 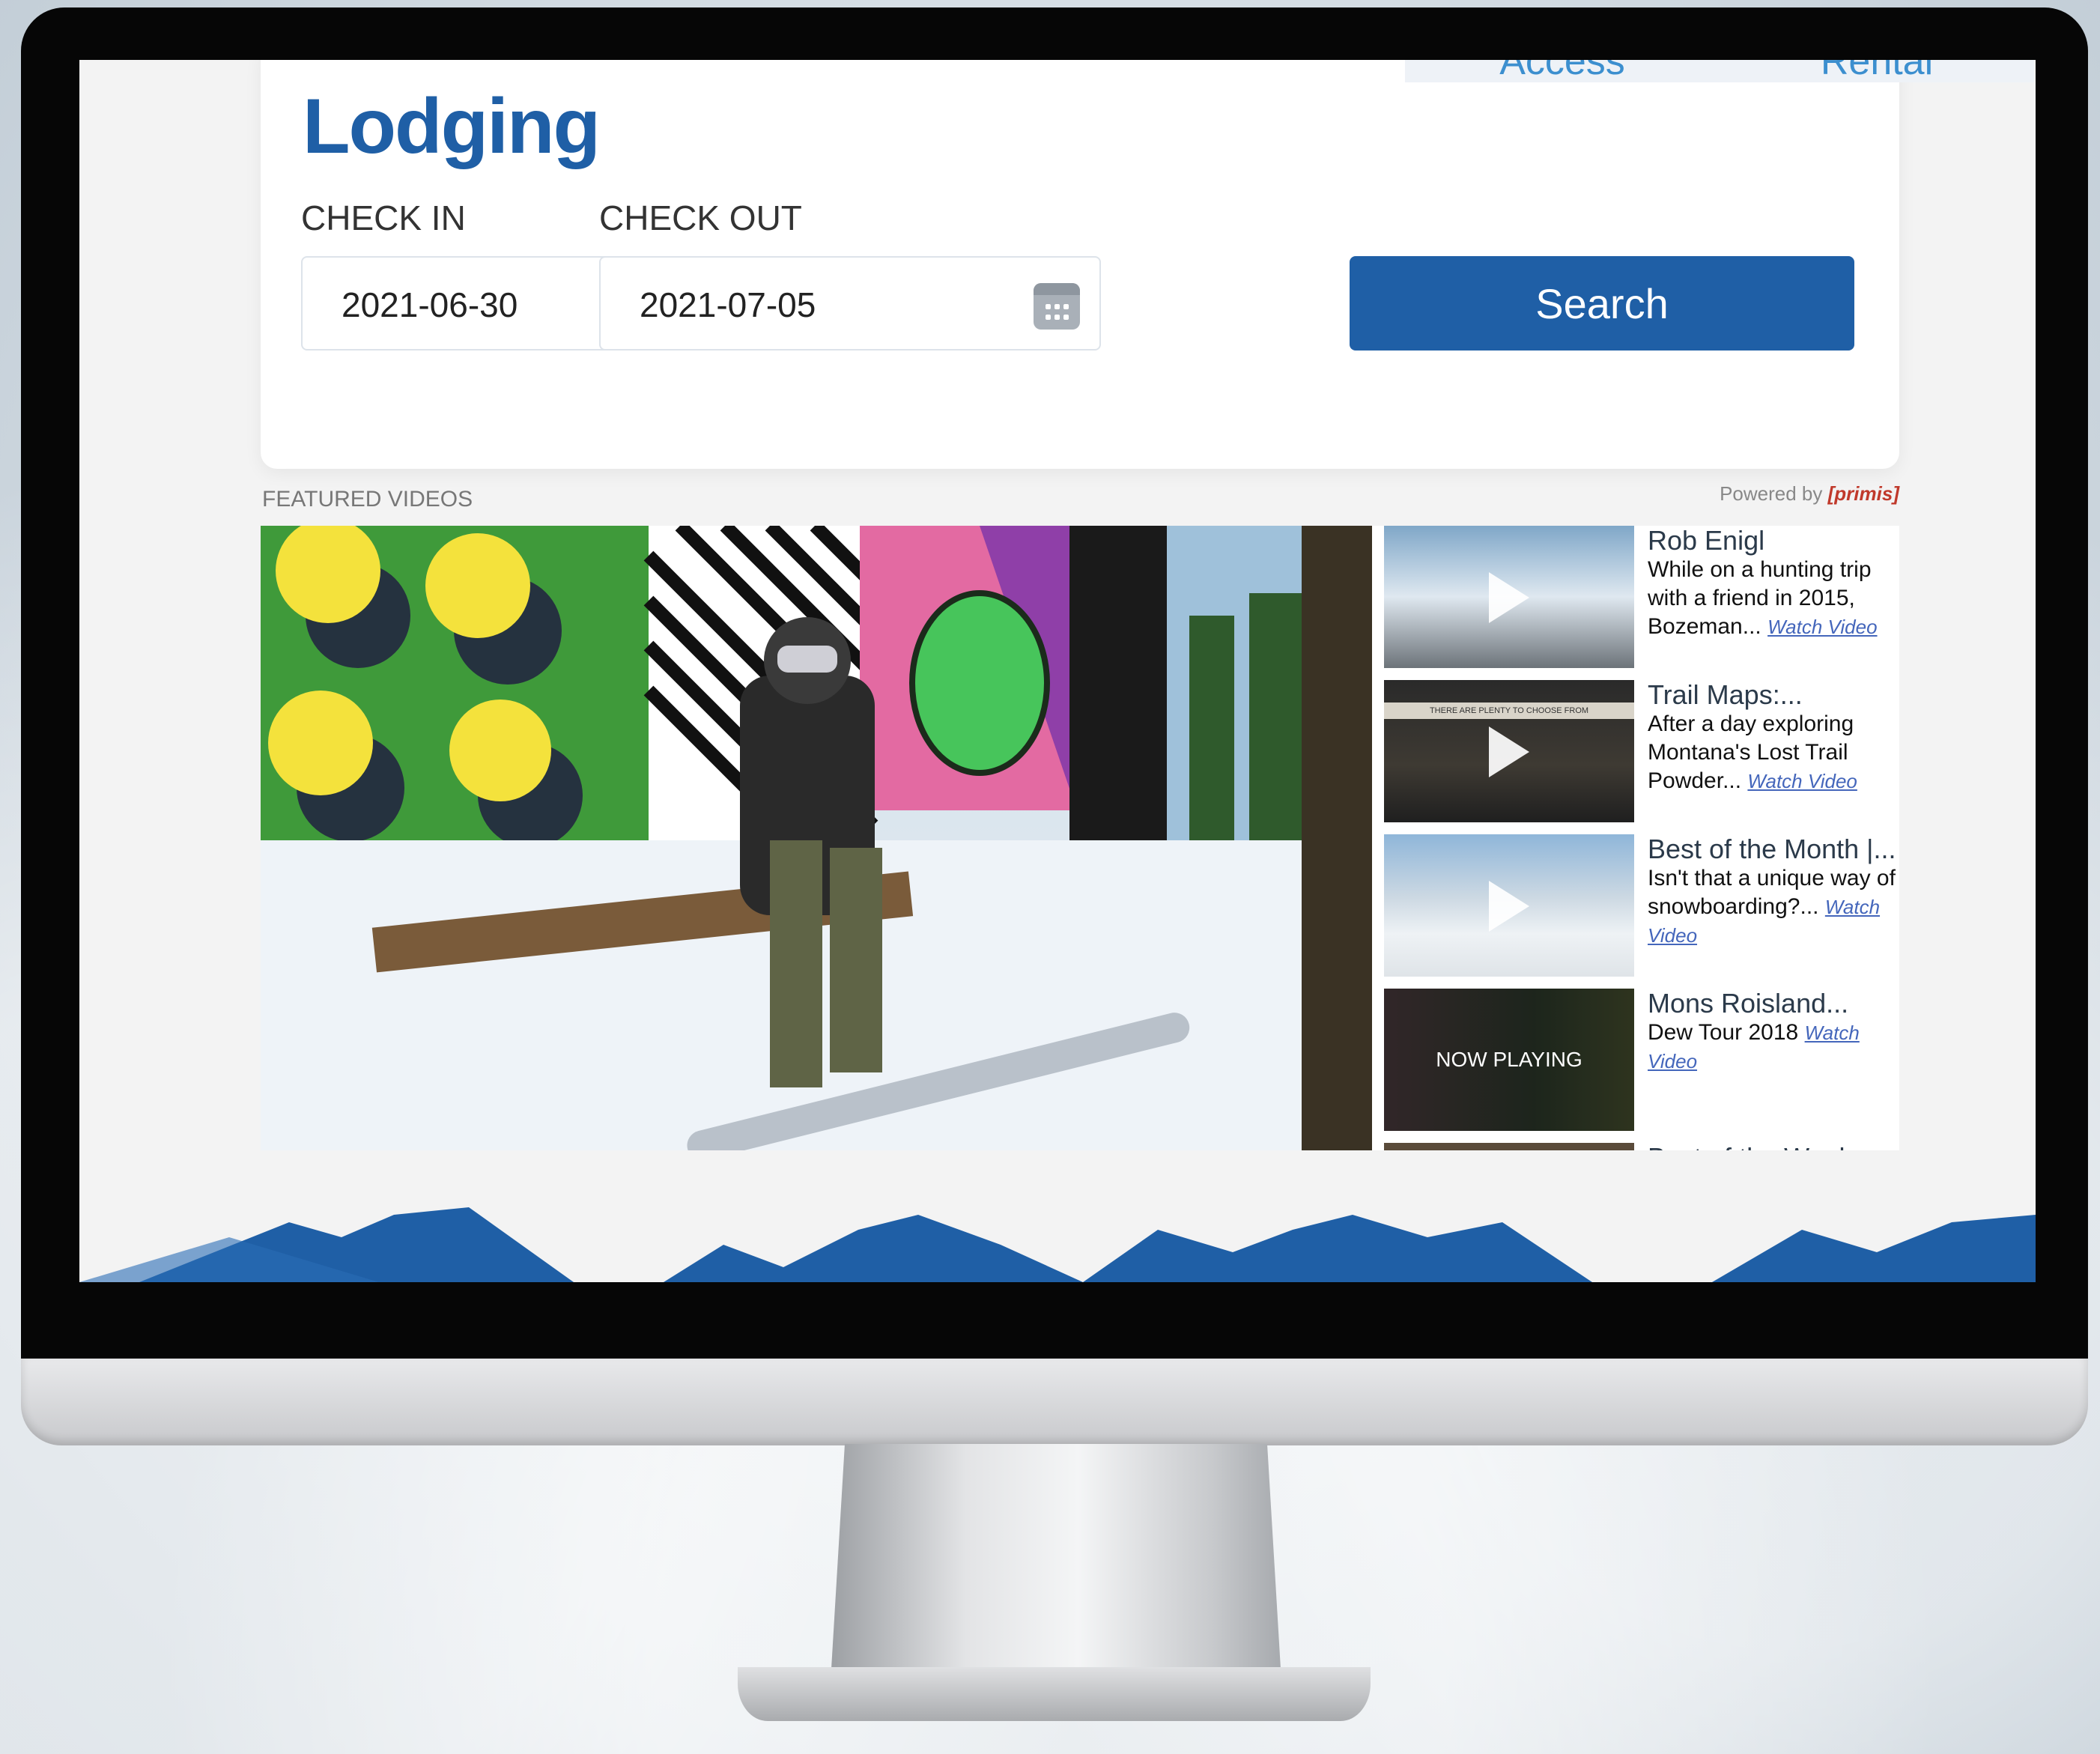 I want to click on powered-by: Powered by [primis], so click(x=1810, y=494).